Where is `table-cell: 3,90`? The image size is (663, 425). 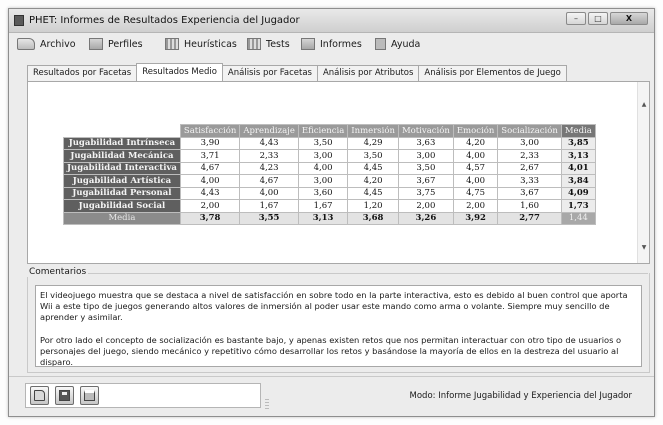
table-cell: 3,90 is located at coordinates (210, 143).